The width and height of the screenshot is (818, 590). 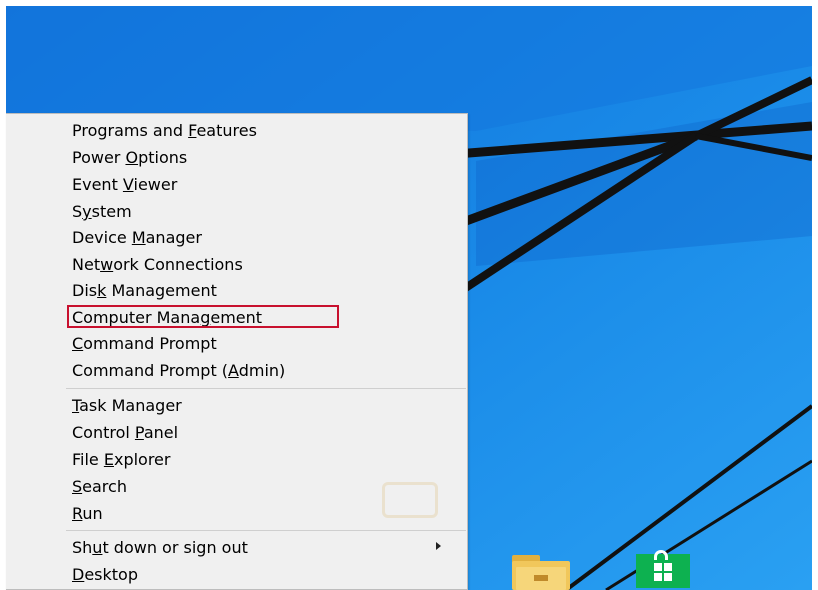 I want to click on menu-item-device-manager: Device Manager, so click(x=137, y=238).